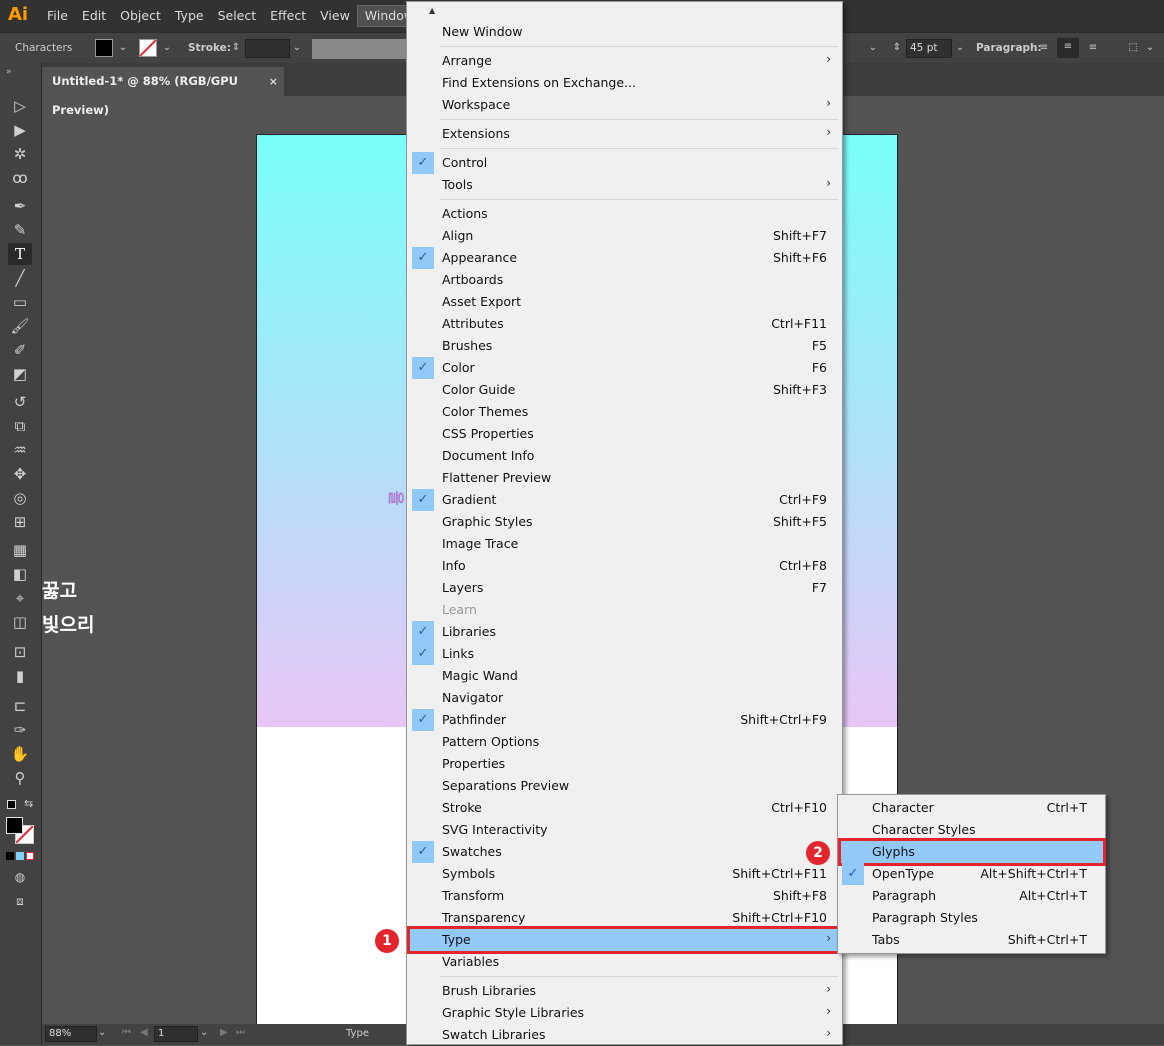  Describe the element at coordinates (624, 346) in the screenshot. I see `menu-item-brushes: Brushes F5` at that location.